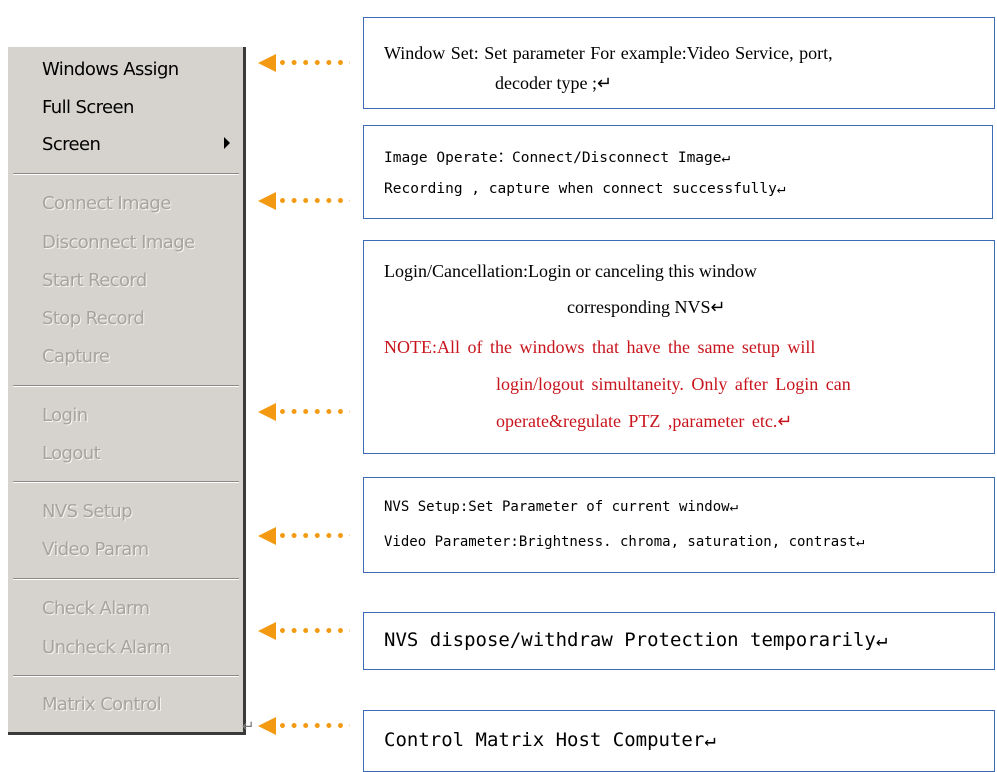 This screenshot has height=772, width=997. Describe the element at coordinates (646, 307) in the screenshot. I see `description-line: corresponding NVS↵` at that location.